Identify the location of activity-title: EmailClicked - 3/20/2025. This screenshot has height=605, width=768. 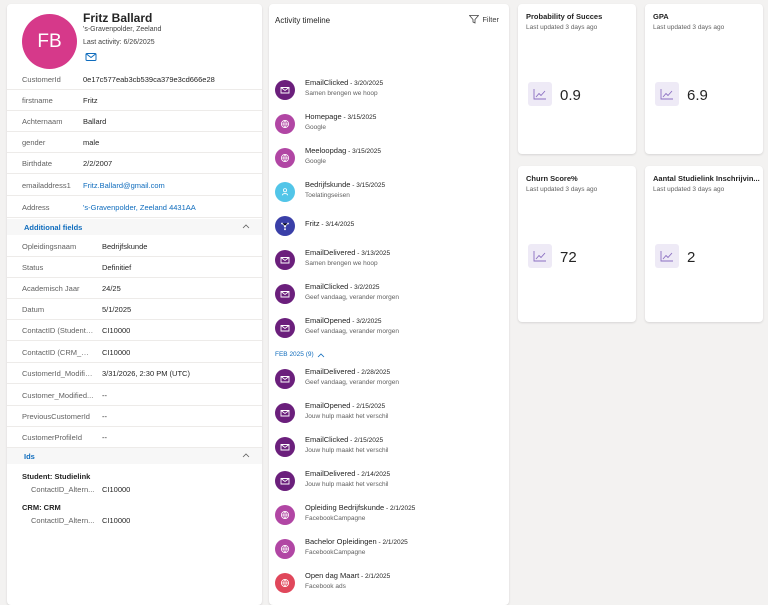
(344, 82).